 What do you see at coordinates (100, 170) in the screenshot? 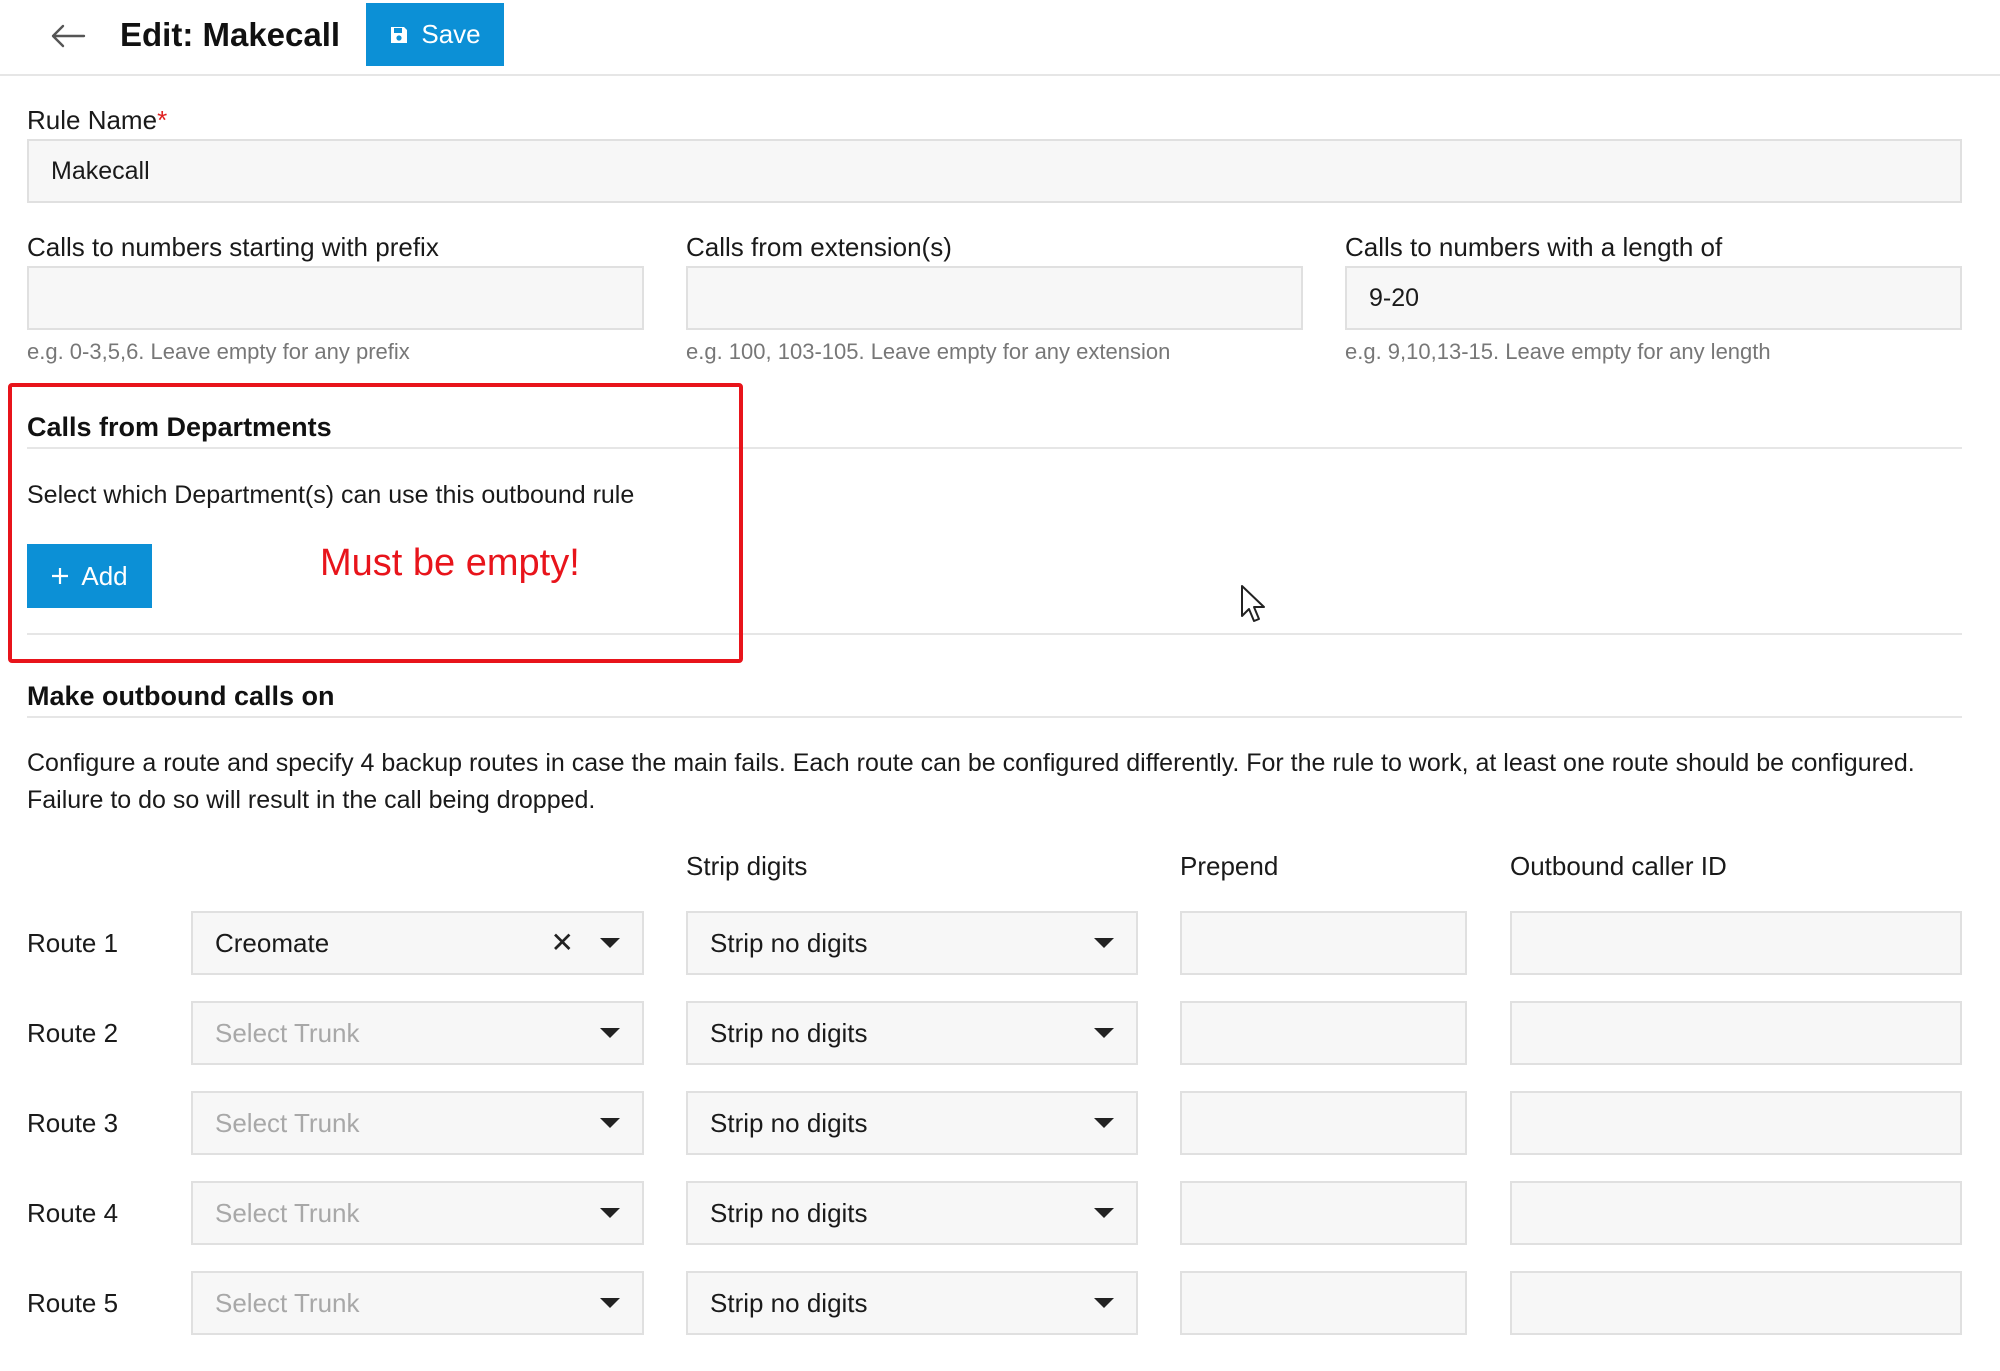
I see `rule-name-value: Makecall` at bounding box center [100, 170].